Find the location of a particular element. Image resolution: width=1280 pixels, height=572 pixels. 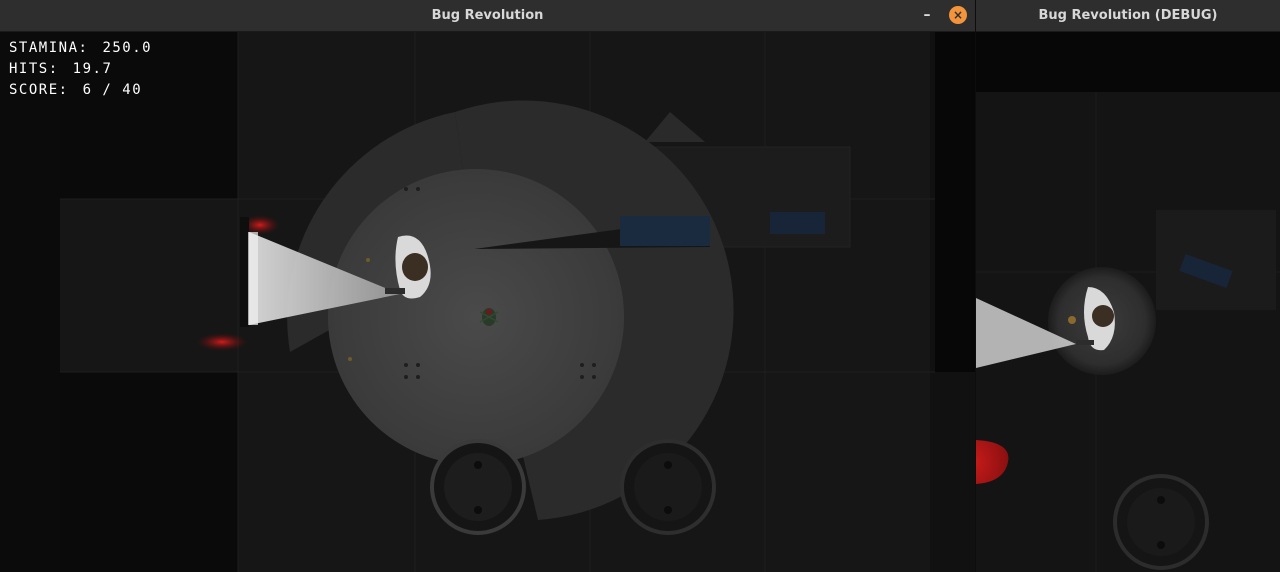

door is located at coordinates (244, 272).